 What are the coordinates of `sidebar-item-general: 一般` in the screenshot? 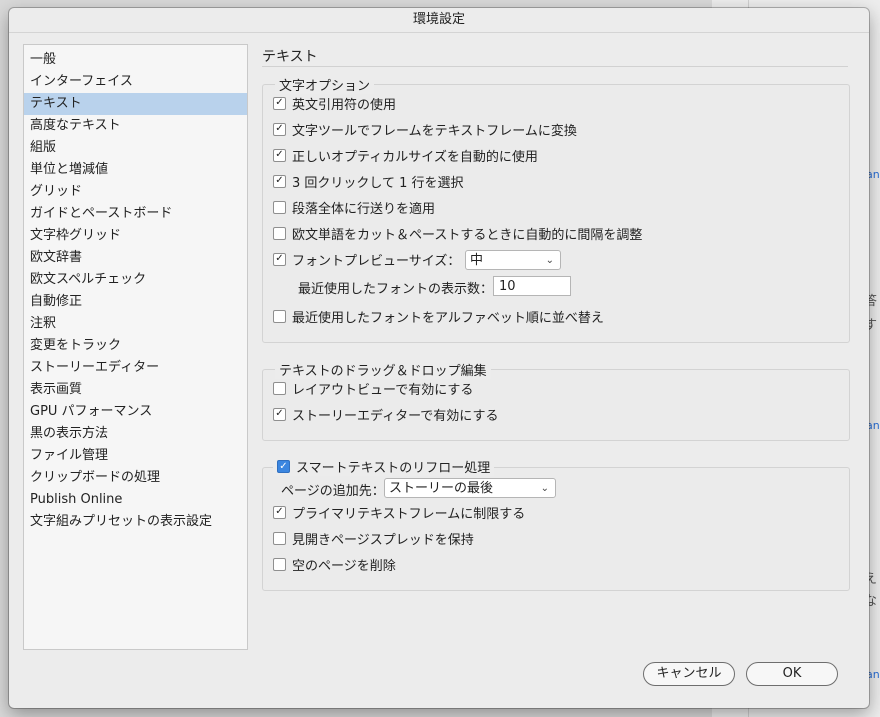 It's located at (135, 60).